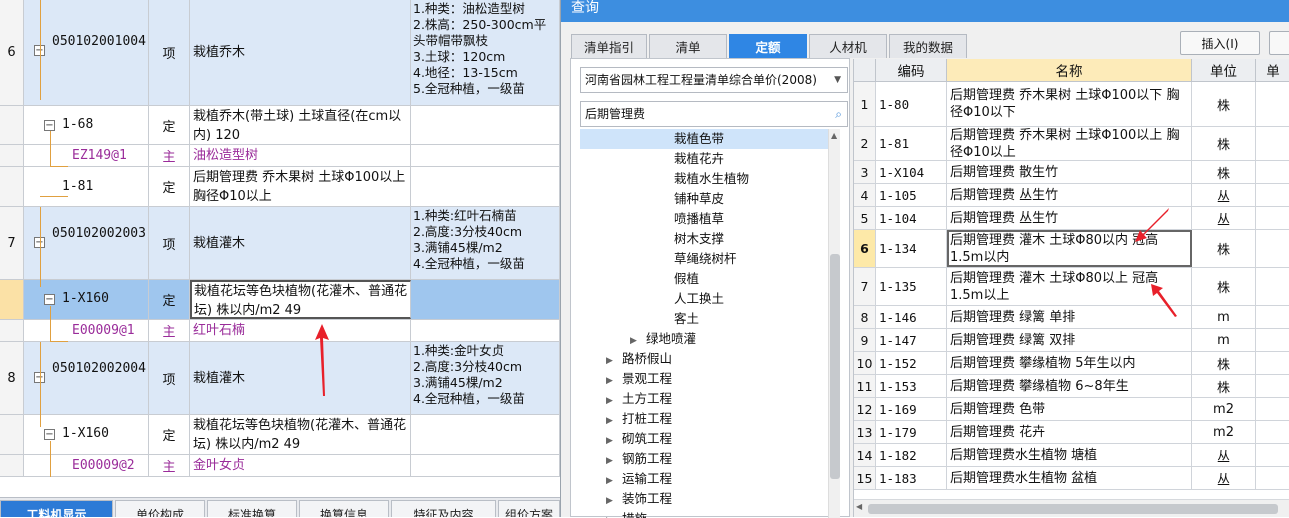 The width and height of the screenshot is (1289, 518). I want to click on tree-node: 栽植色带, so click(709, 139).